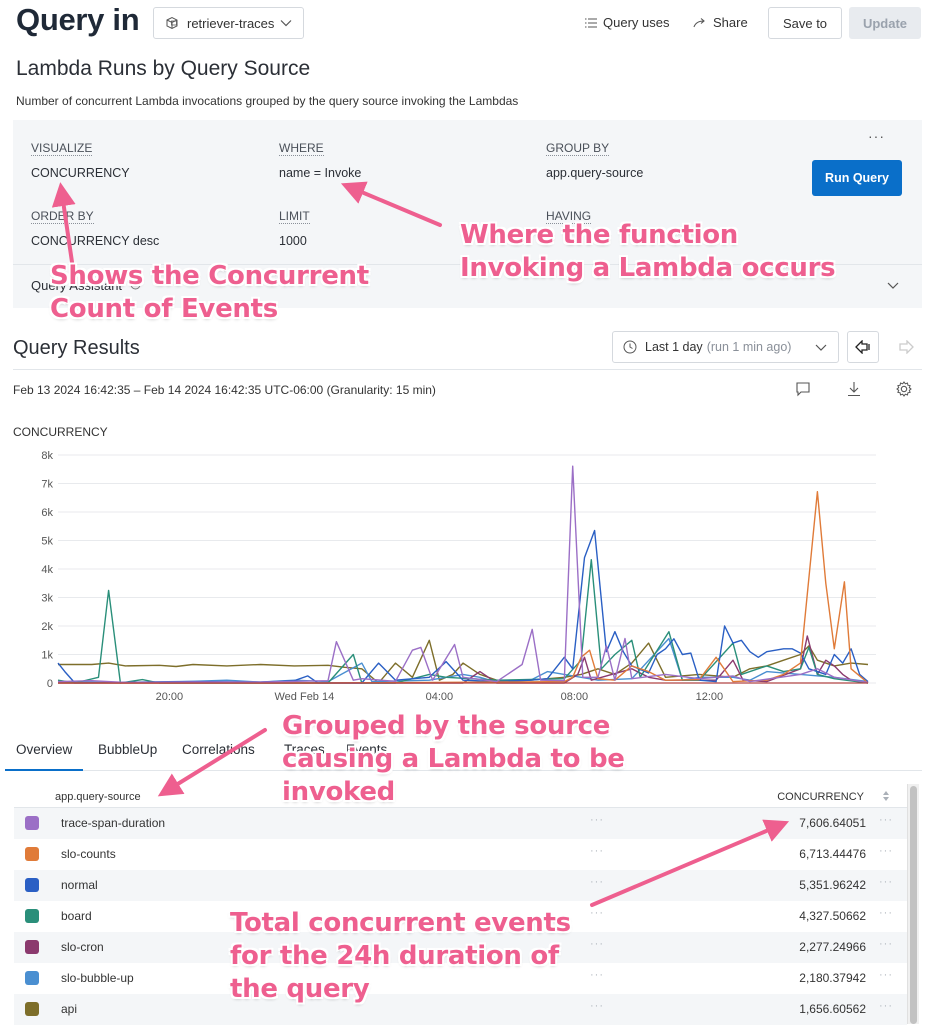  What do you see at coordinates (876, 136) in the screenshot?
I see `more-options-button: ···` at bounding box center [876, 136].